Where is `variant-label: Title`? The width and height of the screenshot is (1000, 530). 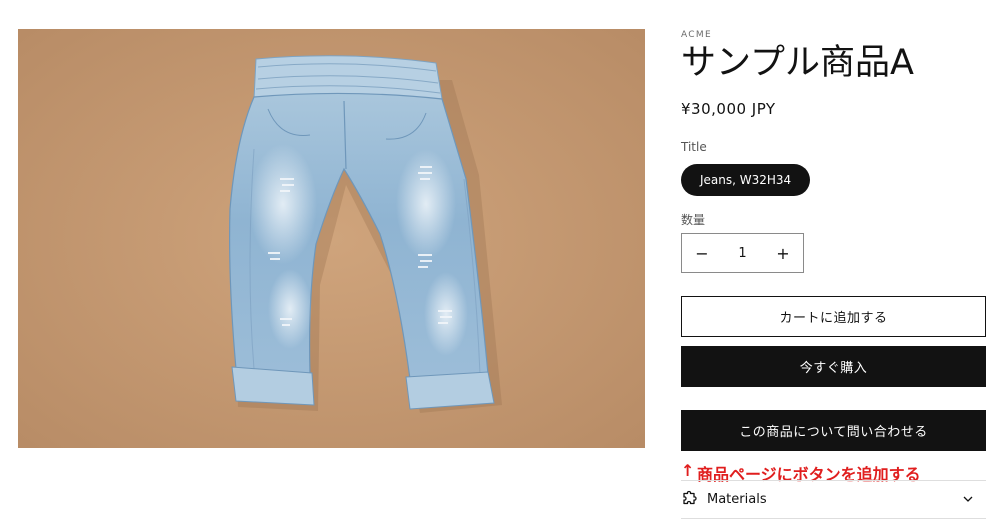 variant-label: Title is located at coordinates (694, 147).